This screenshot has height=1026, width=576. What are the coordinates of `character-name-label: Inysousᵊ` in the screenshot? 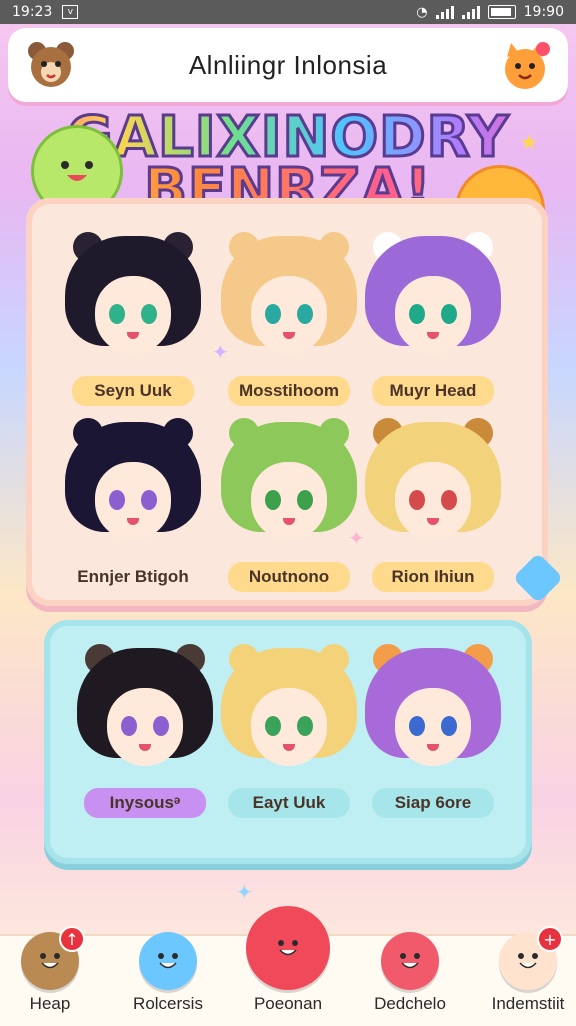 It's located at (145, 803).